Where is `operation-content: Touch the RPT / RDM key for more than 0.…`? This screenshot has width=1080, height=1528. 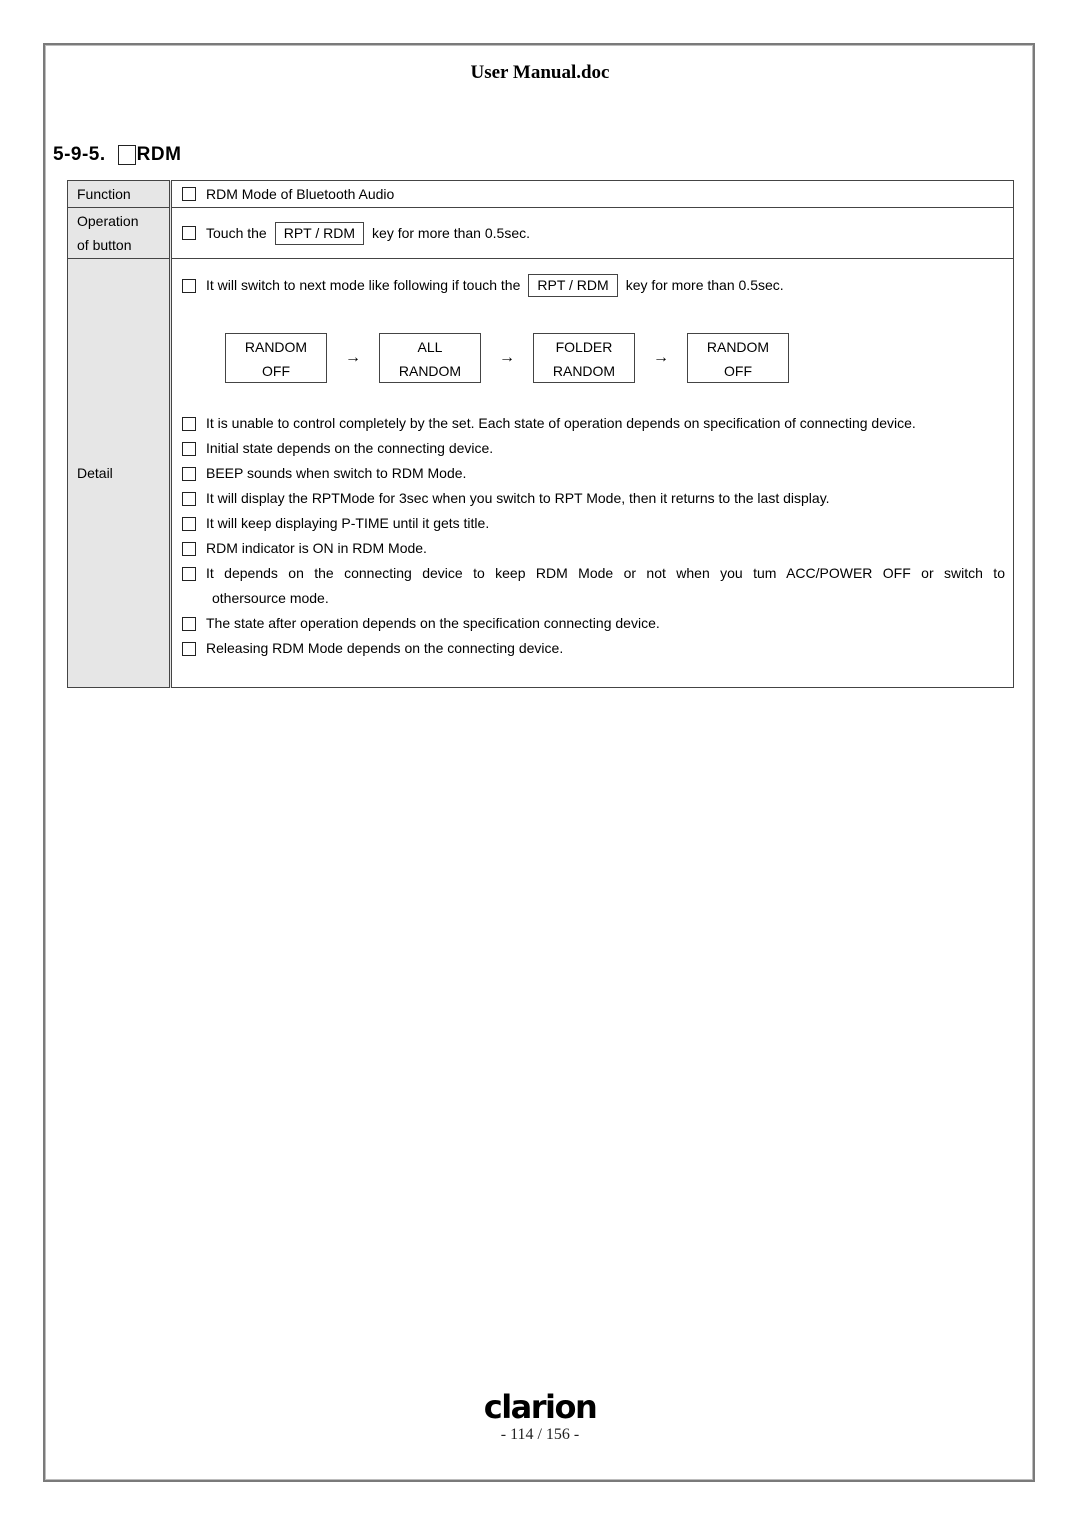 operation-content: Touch the RPT / RDM key for more than 0.… is located at coordinates (592, 233).